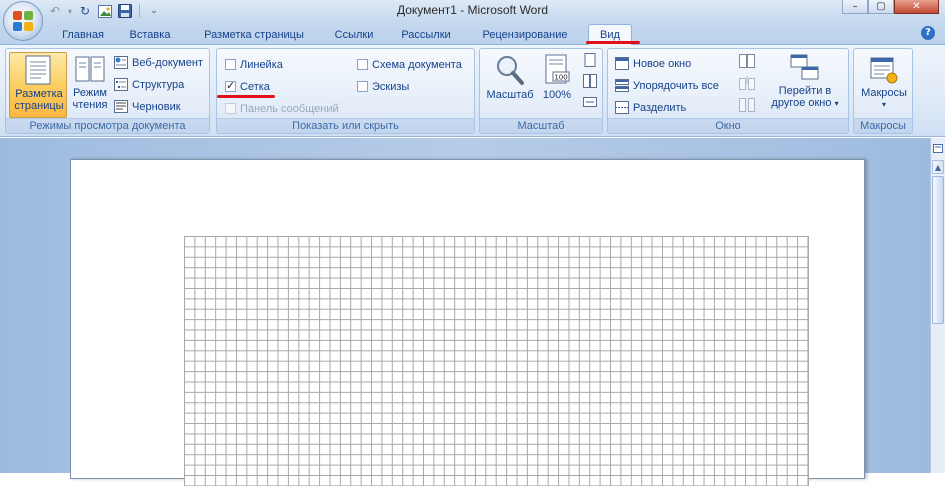  I want to click on group-macros: Макросы ▾ Макросы, so click(883, 91).